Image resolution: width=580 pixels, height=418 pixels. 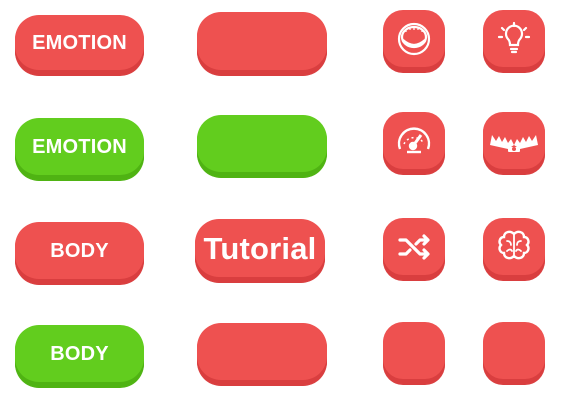 I want to click on emotion-button-green: EMOTION, so click(x=79, y=149).